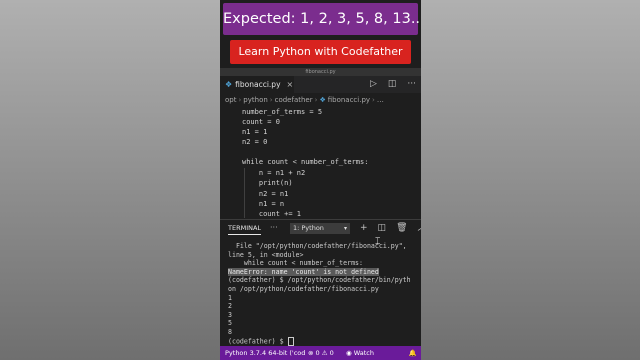  What do you see at coordinates (349, 353) in the screenshot?
I see `watch-icon: ◉` at bounding box center [349, 353].